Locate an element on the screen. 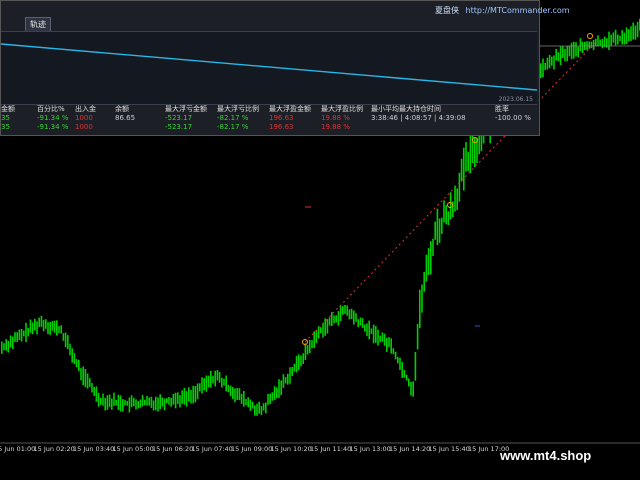 Image resolution: width=640 pixels, height=480 pixels. brand-link: 夏盘侠 http://MTCommander.com is located at coordinates (502, 10).